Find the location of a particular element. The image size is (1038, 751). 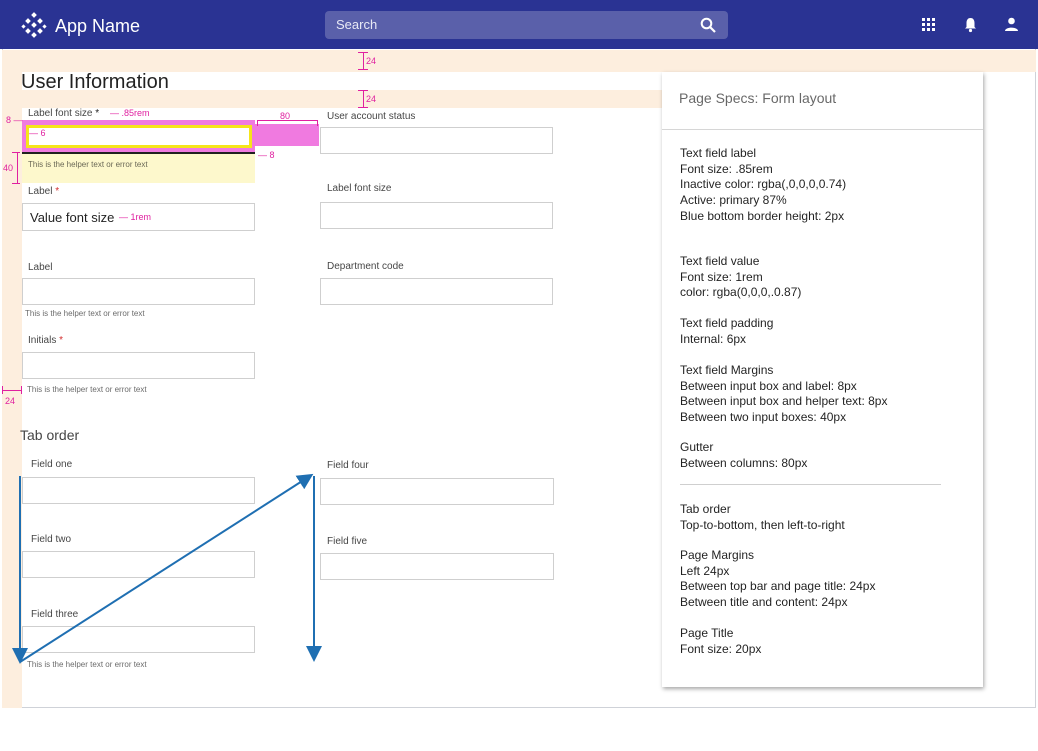

spec-page-title: Page Title Font size: 20px is located at coordinates (721, 641).